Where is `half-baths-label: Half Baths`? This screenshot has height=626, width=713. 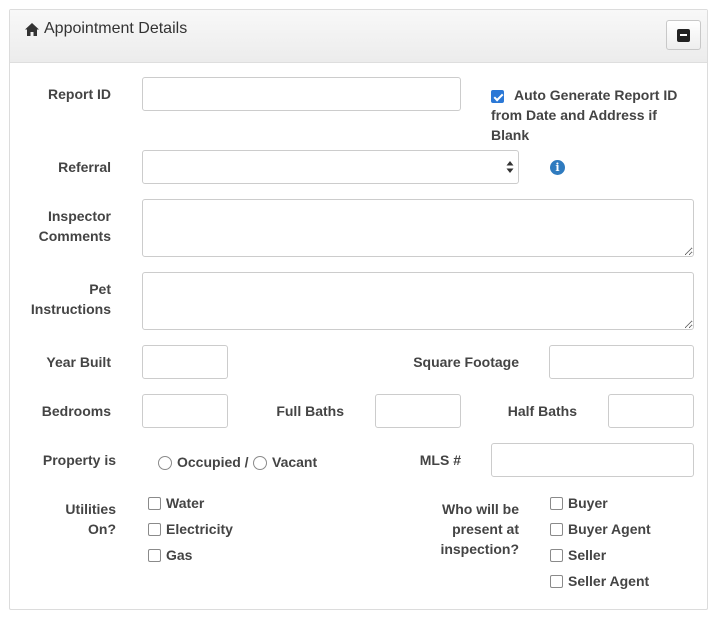 half-baths-label: Half Baths is located at coordinates (542, 411).